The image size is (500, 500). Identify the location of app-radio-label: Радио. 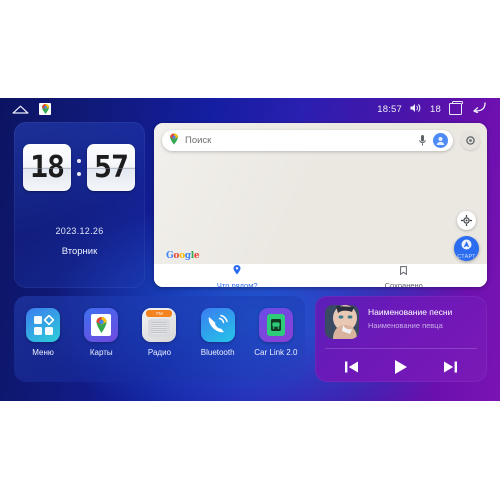
(159, 352).